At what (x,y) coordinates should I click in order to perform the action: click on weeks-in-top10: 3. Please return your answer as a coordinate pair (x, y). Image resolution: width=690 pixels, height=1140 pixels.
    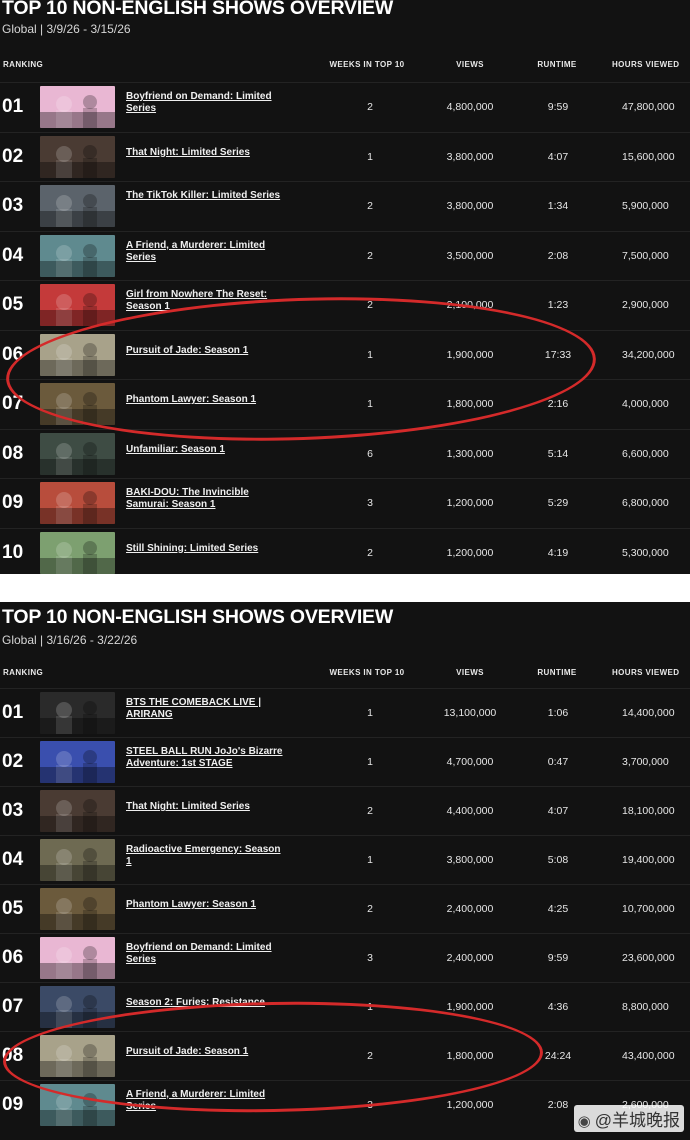
    Looking at the image, I should click on (370, 503).